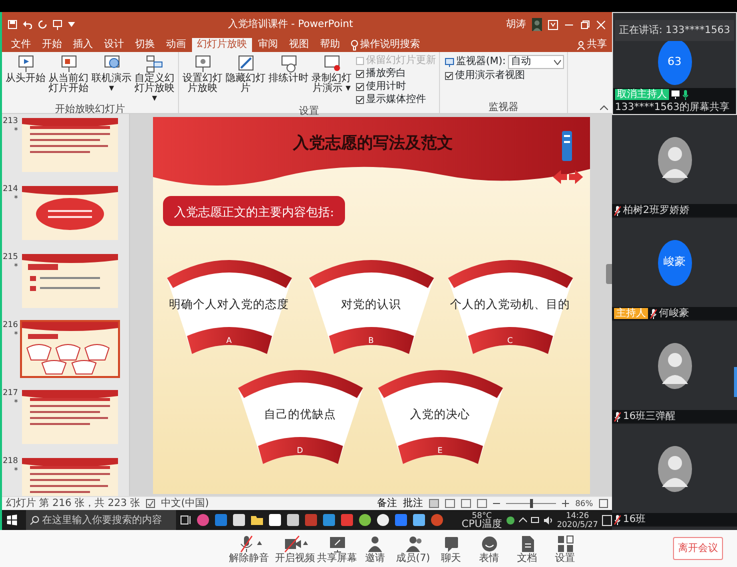  I want to click on notes-button: 备注, so click(387, 504).